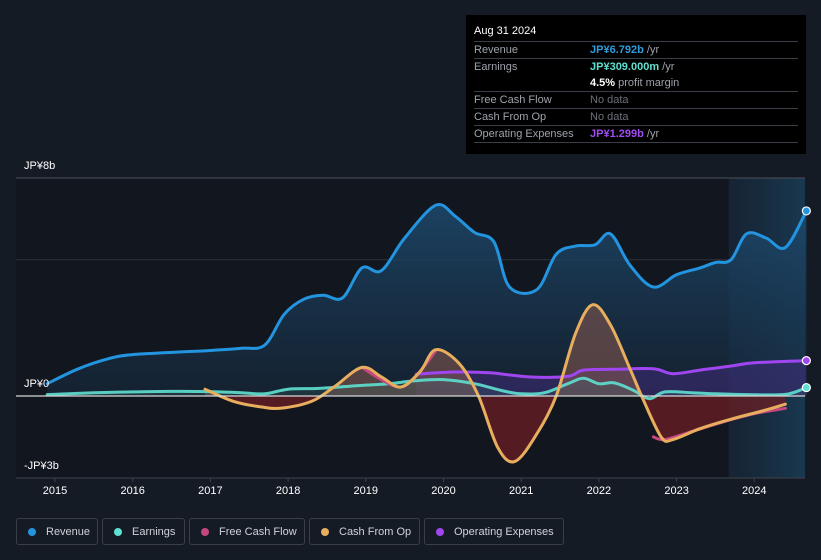 The width and height of the screenshot is (821, 560). What do you see at coordinates (55, 491) in the screenshot?
I see `x-tick-label: 2015` at bounding box center [55, 491].